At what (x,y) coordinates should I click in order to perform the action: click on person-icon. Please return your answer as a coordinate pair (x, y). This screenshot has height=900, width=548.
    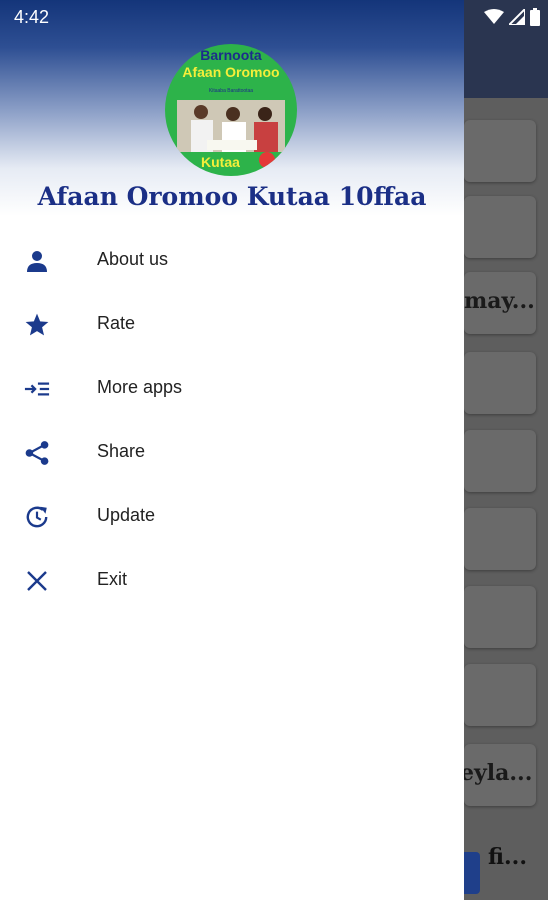
    Looking at the image, I should click on (37, 261).